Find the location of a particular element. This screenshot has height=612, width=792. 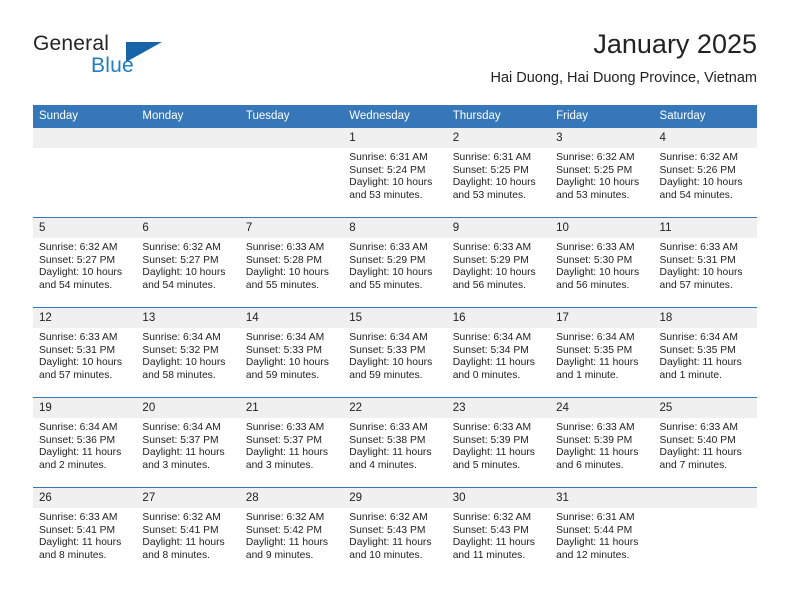

day-number: 17 is located at coordinates (602, 318).